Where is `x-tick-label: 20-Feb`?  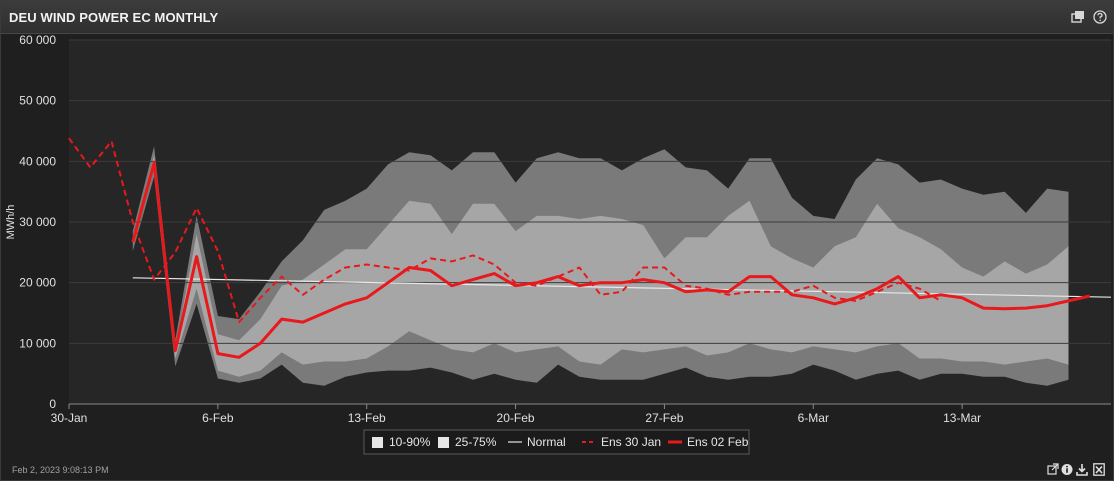
x-tick-label: 20-Feb is located at coordinates (516, 418).